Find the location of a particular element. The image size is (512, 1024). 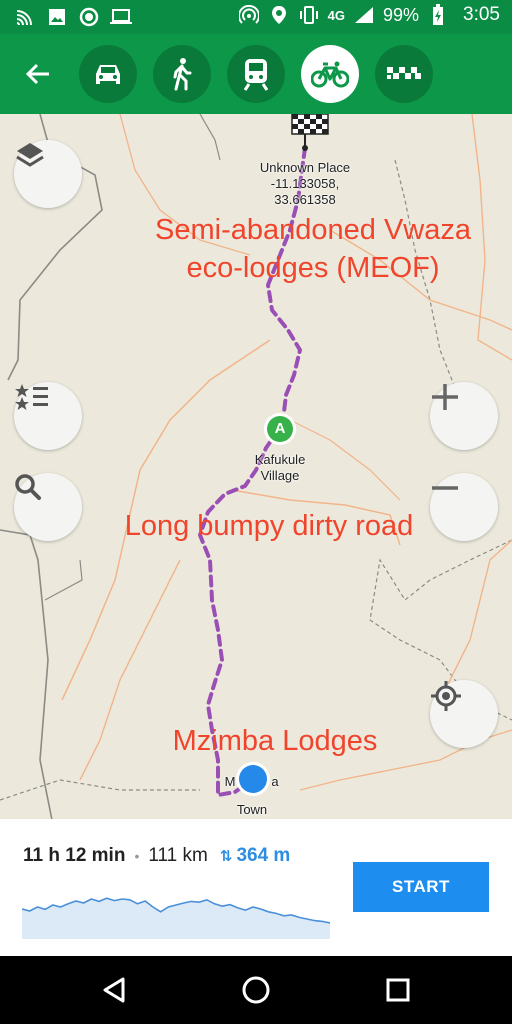

bookmarks-button is located at coordinates (48, 416).